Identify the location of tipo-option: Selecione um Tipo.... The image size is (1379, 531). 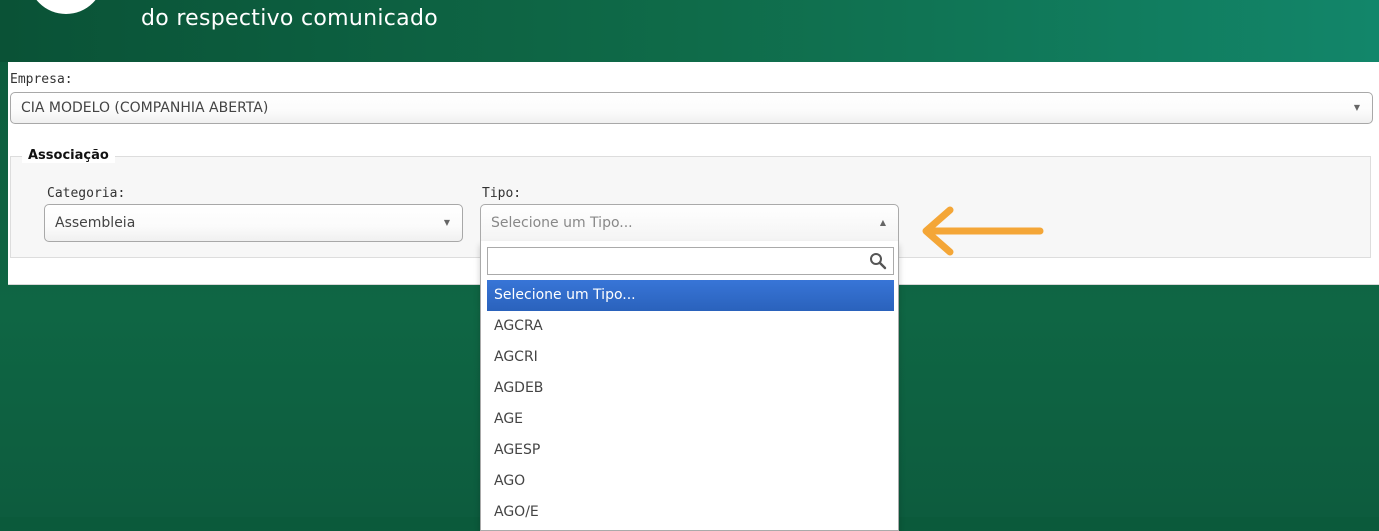
(690, 295).